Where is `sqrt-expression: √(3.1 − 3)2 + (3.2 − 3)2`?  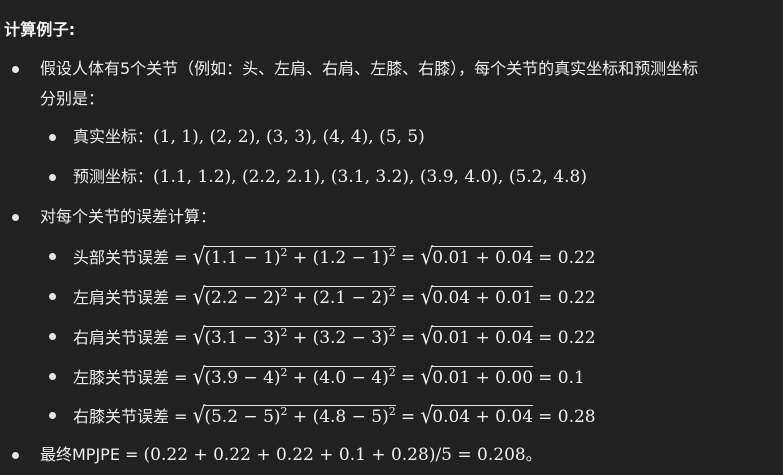
sqrt-expression: √(3.1 − 3)2 + (3.2 − 3)2 is located at coordinates (294, 336).